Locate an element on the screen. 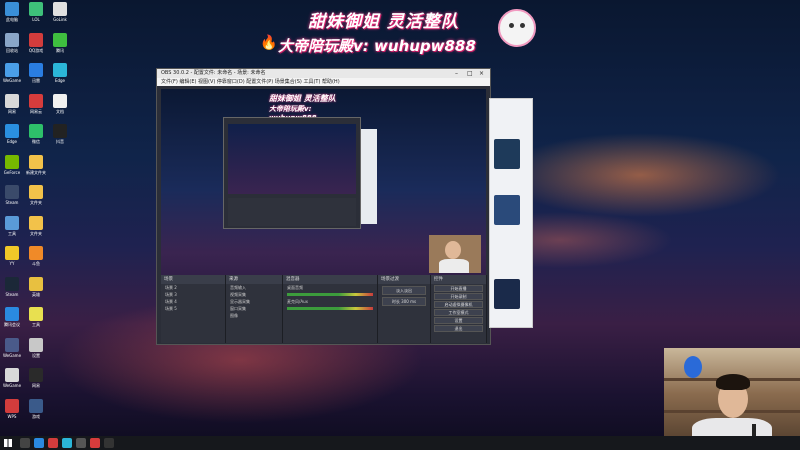  desktop-icon-label: 微信 is located at coordinates (36, 141).